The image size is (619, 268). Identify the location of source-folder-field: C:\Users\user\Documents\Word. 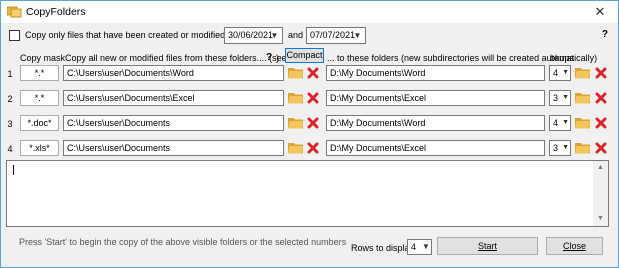
(173, 73).